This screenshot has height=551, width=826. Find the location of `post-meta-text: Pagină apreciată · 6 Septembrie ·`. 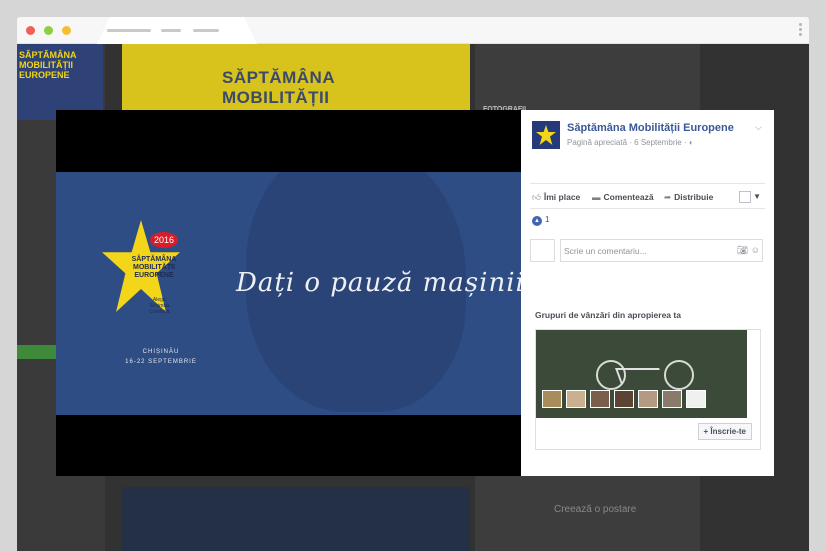

post-meta-text: Pagină apreciată · 6 Septembrie · is located at coordinates (628, 142).